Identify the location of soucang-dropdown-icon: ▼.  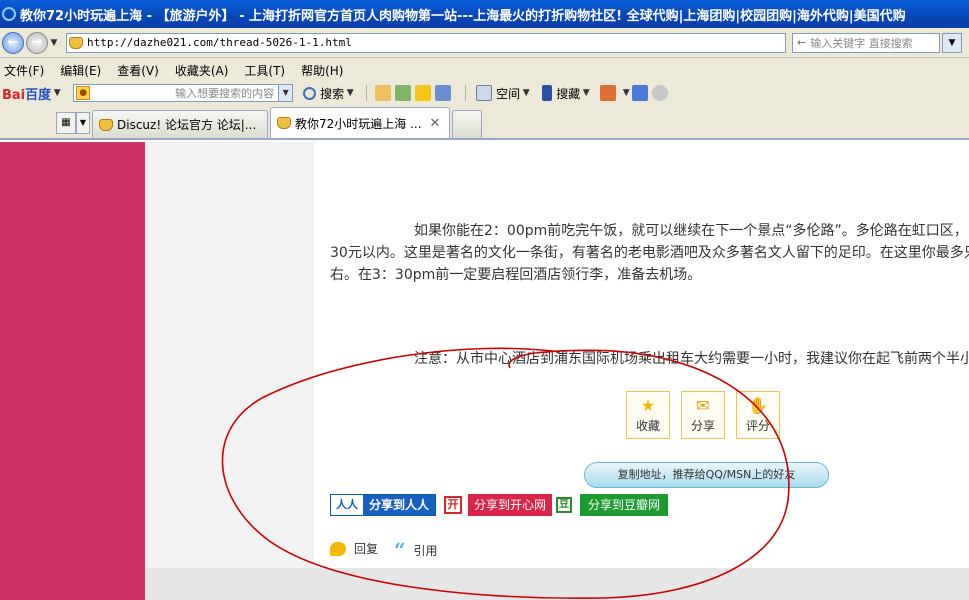
(586, 93).